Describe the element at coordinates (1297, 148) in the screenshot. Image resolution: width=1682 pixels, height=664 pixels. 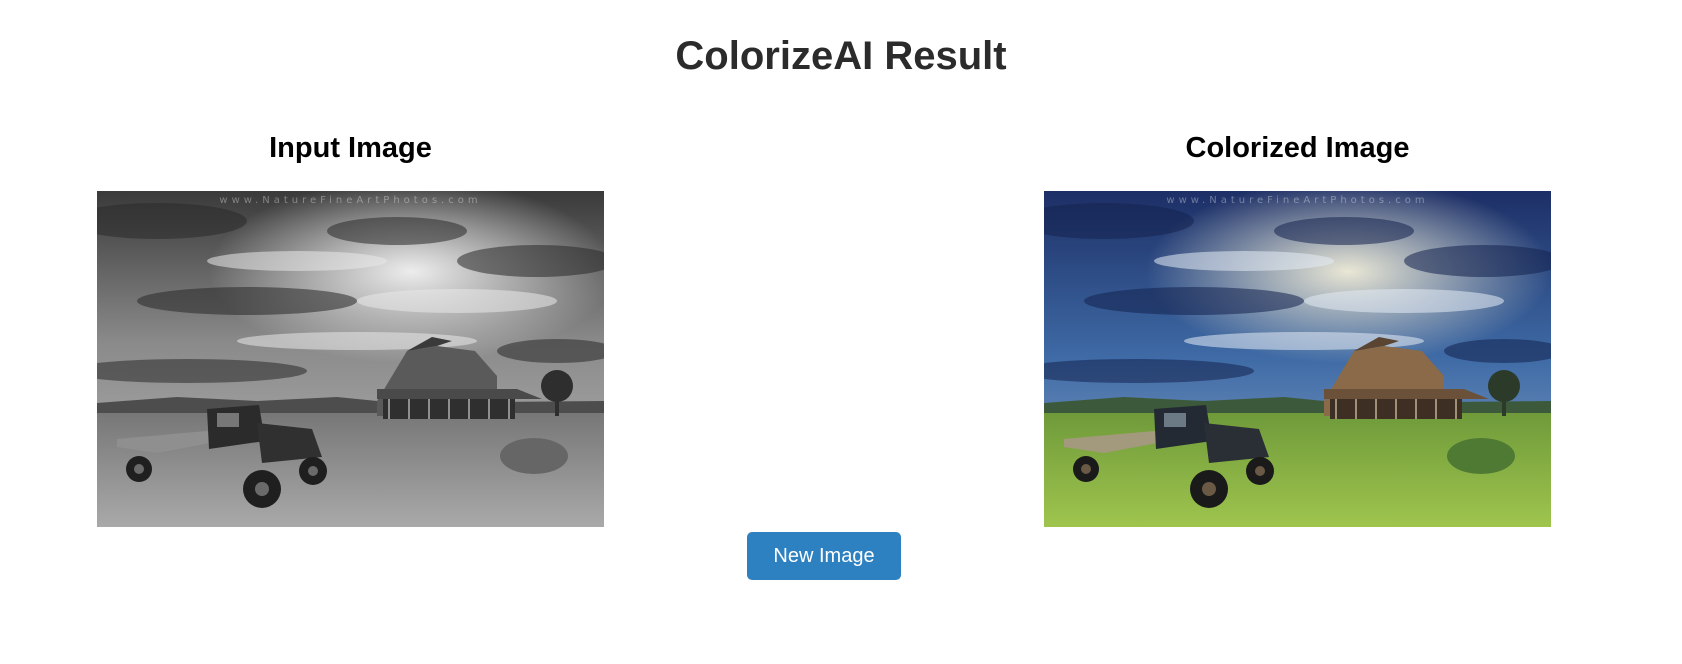
I see `colorized-image-heading: Colorized Image` at that location.